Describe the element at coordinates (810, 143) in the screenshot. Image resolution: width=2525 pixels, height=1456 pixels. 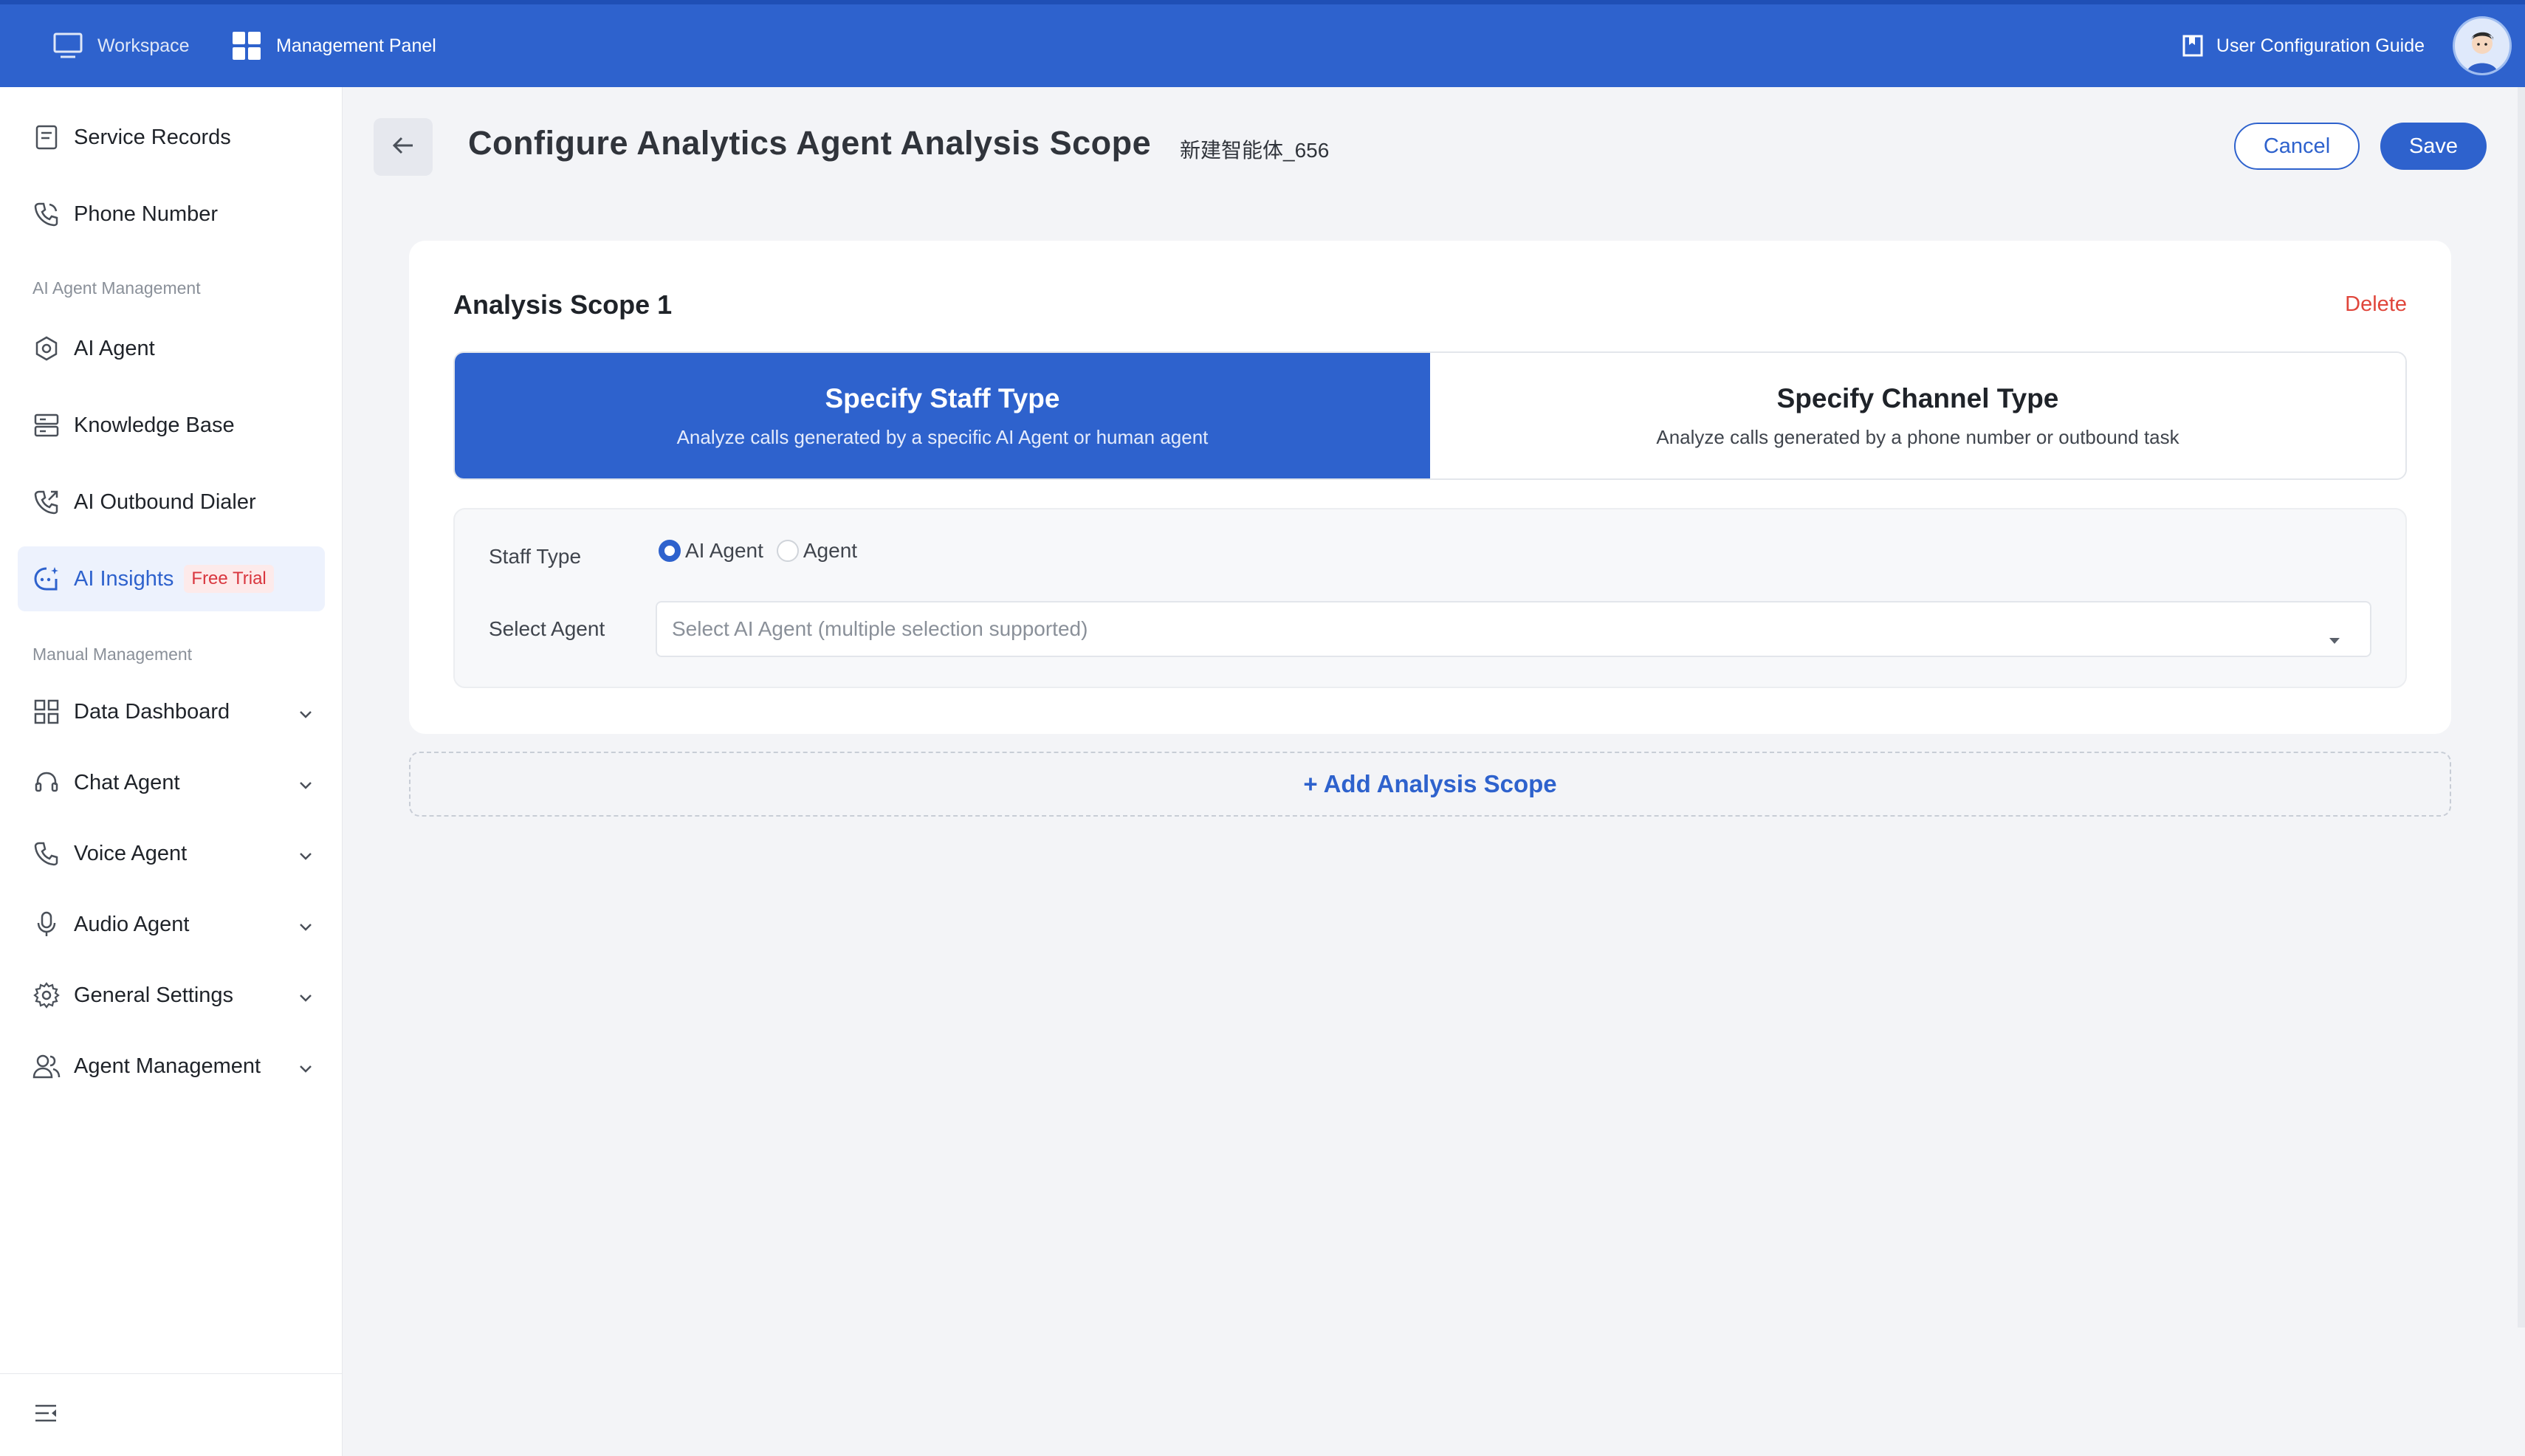
I see `page-title: Configure Analytics Agent Analysis Scope` at that location.